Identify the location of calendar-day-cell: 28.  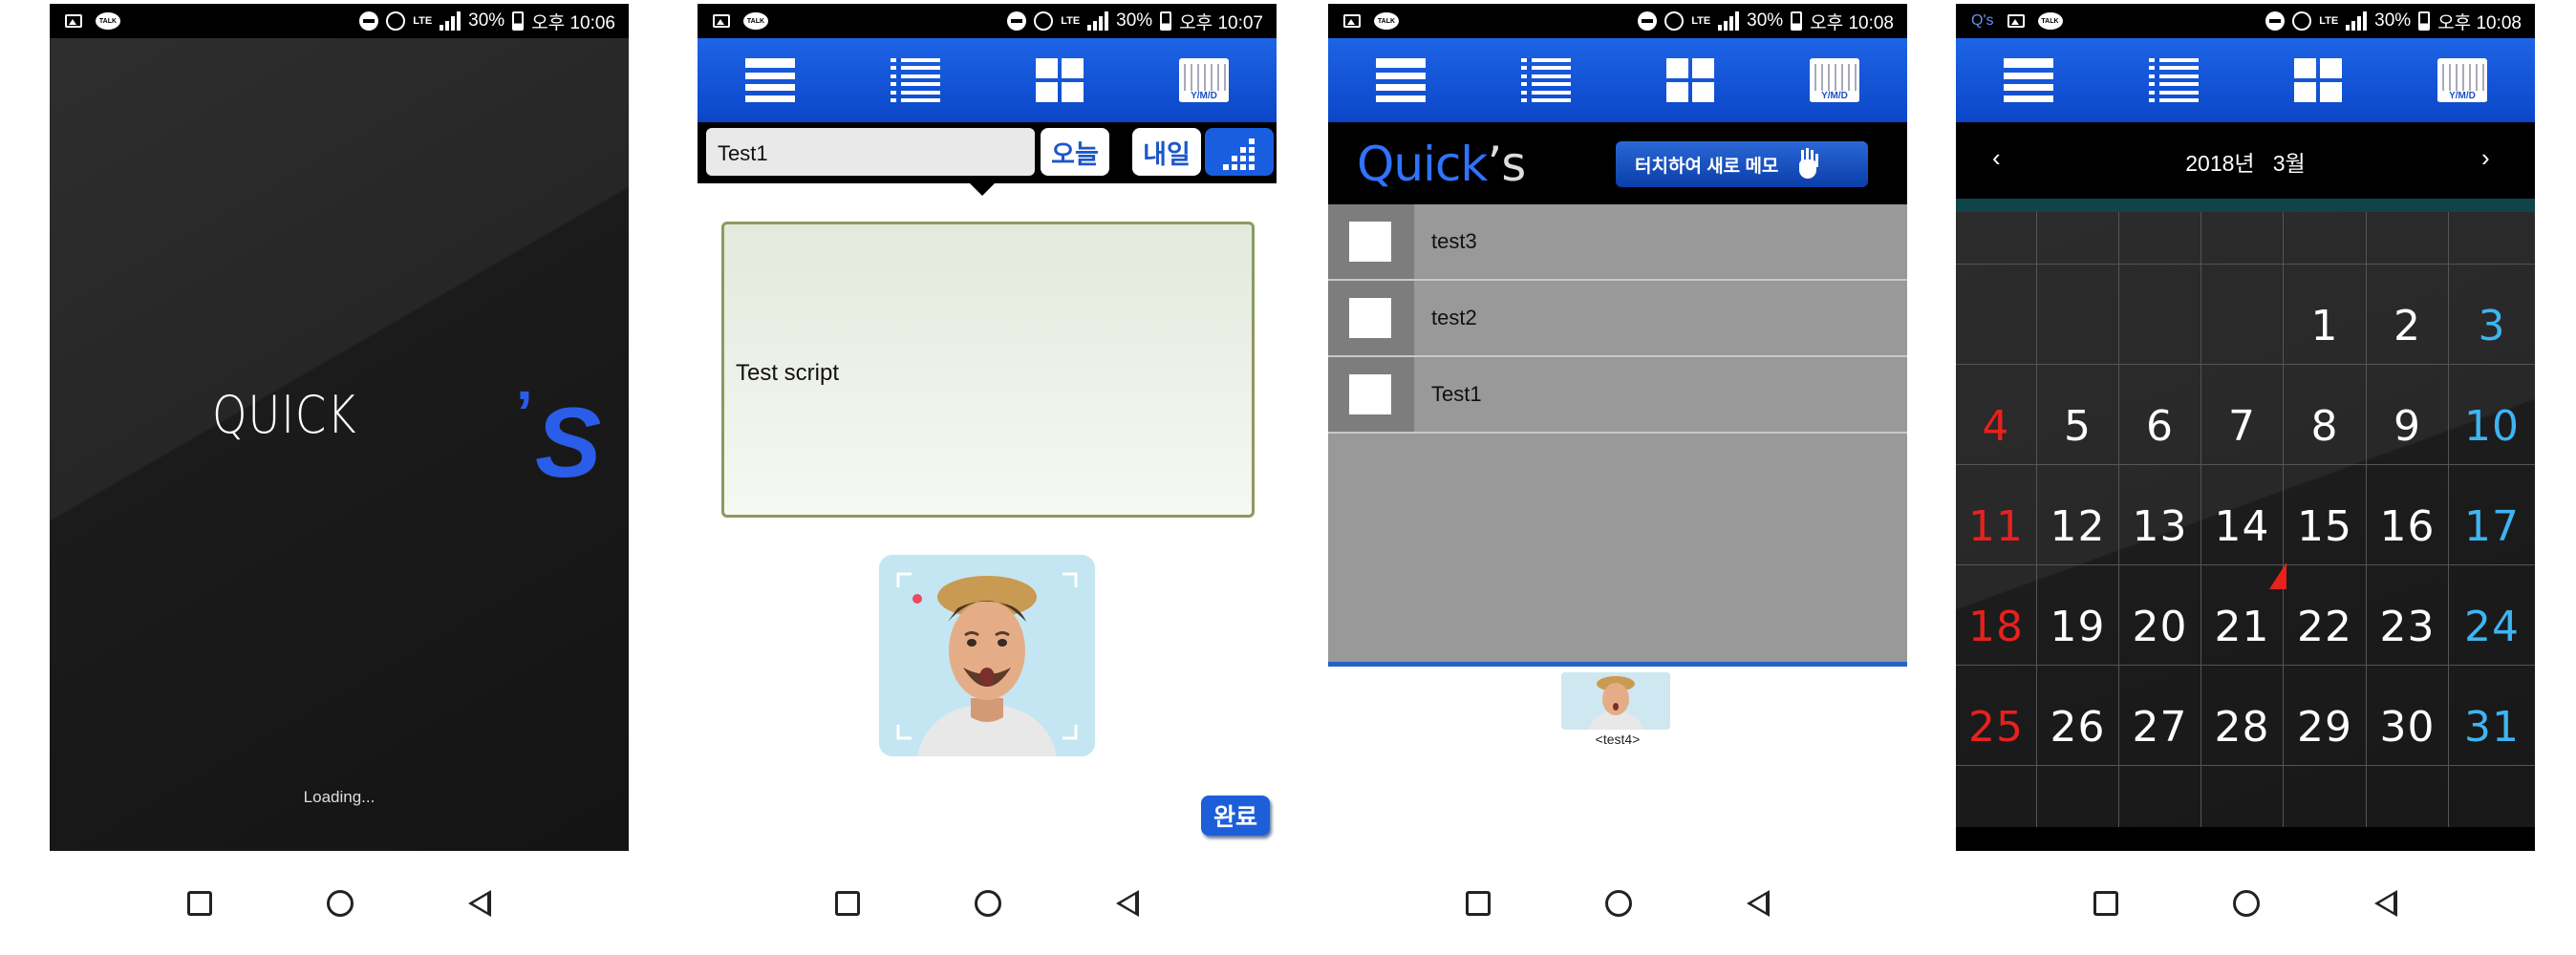
(2242, 715).